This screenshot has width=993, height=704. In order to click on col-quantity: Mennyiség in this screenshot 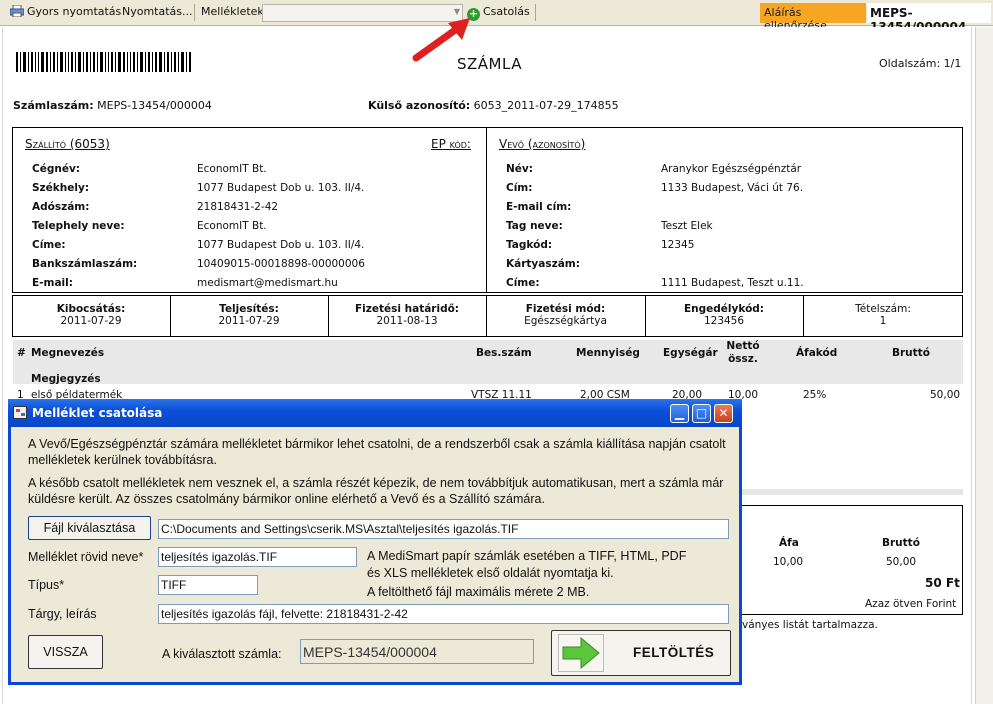, I will do `click(608, 353)`.